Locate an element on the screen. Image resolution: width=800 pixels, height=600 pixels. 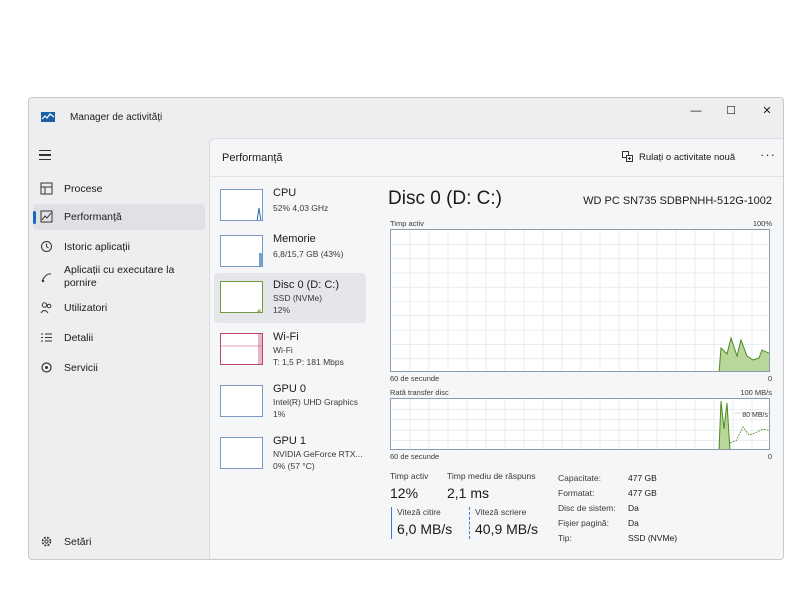
users-icon is located at coordinates (46, 308).